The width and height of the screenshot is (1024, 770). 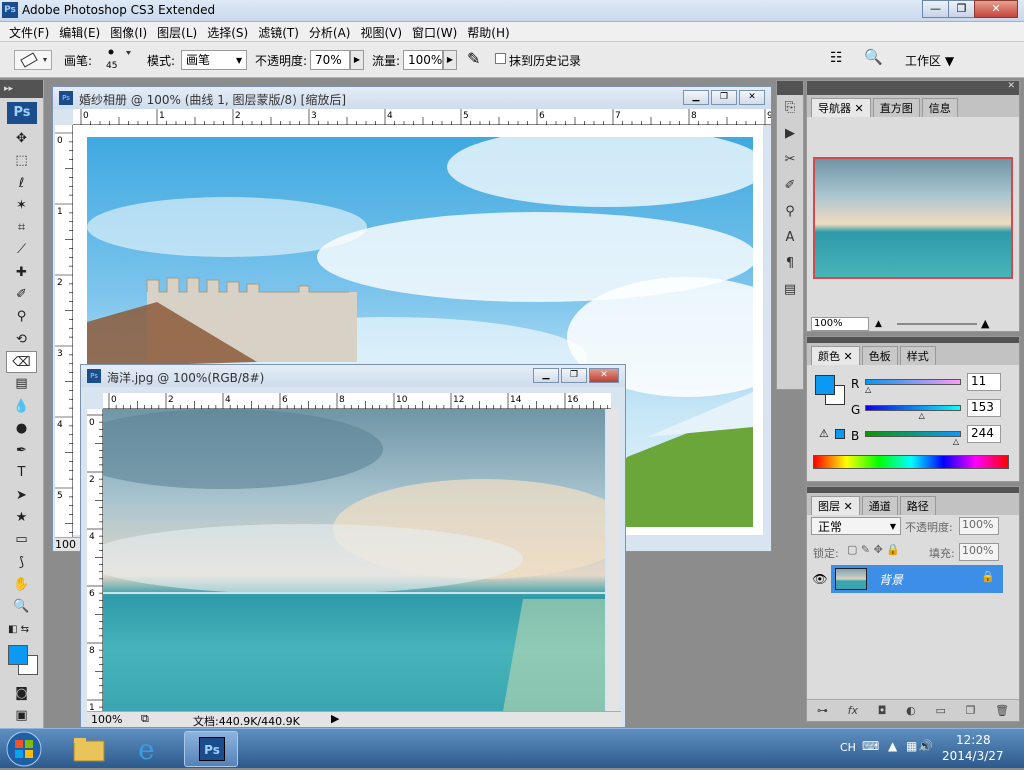 I want to click on menu-filter: 滤镜(T), so click(x=278, y=31).